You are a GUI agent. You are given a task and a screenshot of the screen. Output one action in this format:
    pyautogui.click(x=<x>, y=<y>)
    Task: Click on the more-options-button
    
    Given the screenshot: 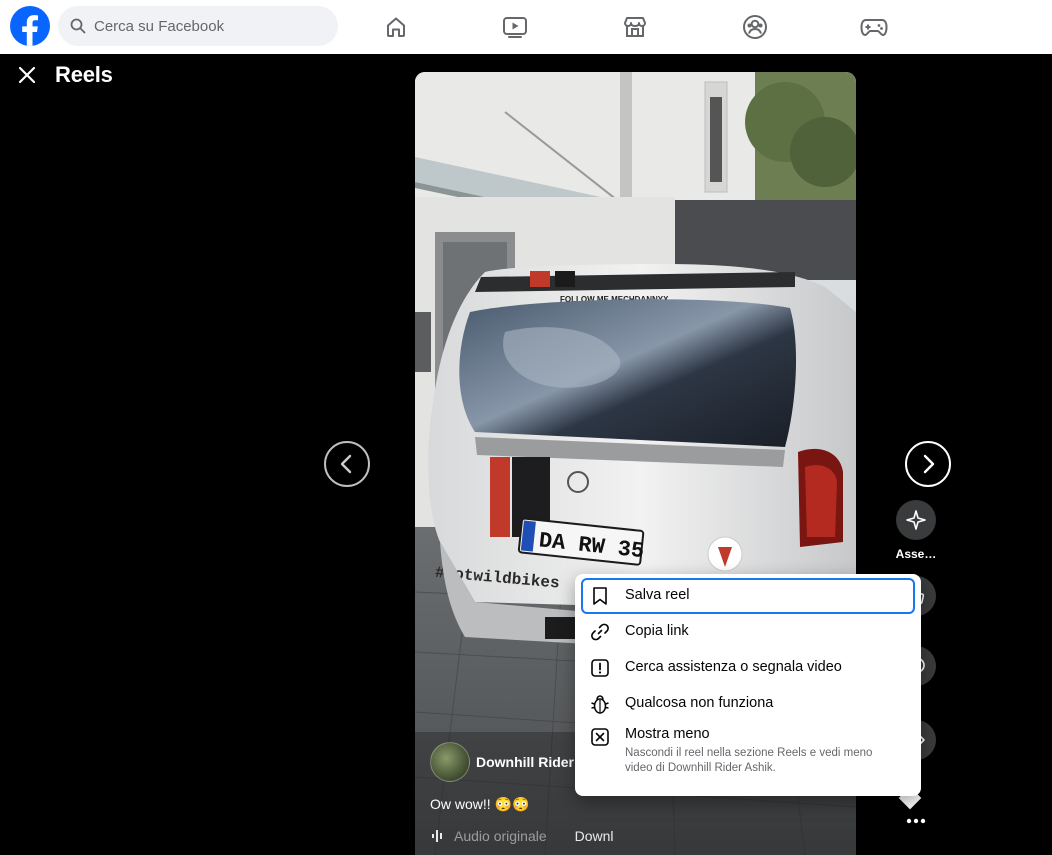 What is the action you would take?
    pyautogui.click(x=916, y=821)
    